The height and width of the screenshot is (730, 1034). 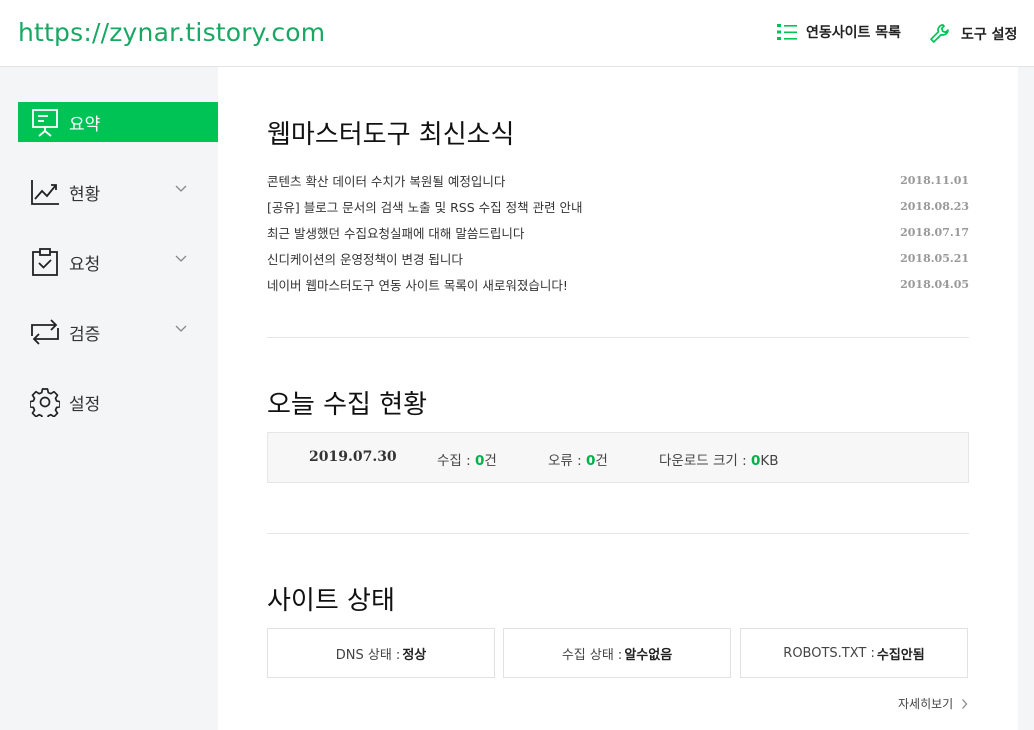 I want to click on collect-status-box: 수집 상태 : 알수없음, so click(x=617, y=653).